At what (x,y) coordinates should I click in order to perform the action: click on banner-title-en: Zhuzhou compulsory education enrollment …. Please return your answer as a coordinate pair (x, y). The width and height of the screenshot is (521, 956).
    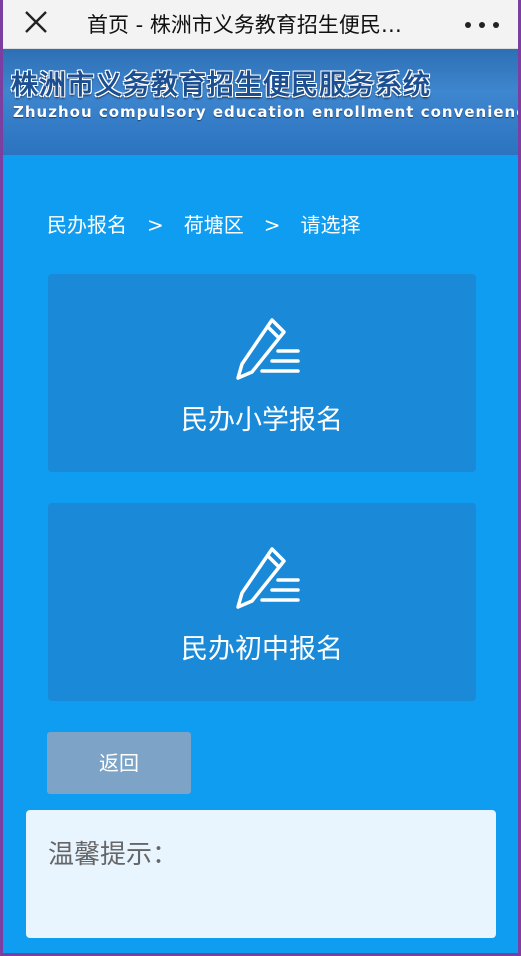
    Looking at the image, I should click on (265, 112).